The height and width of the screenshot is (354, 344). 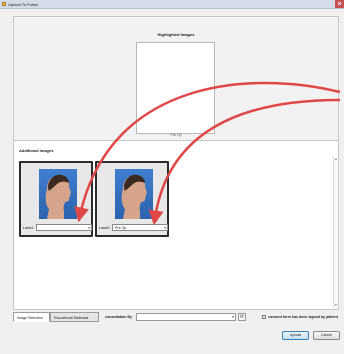 I want to click on highlighted-images-title: Highlighted Images, so click(x=176, y=34).